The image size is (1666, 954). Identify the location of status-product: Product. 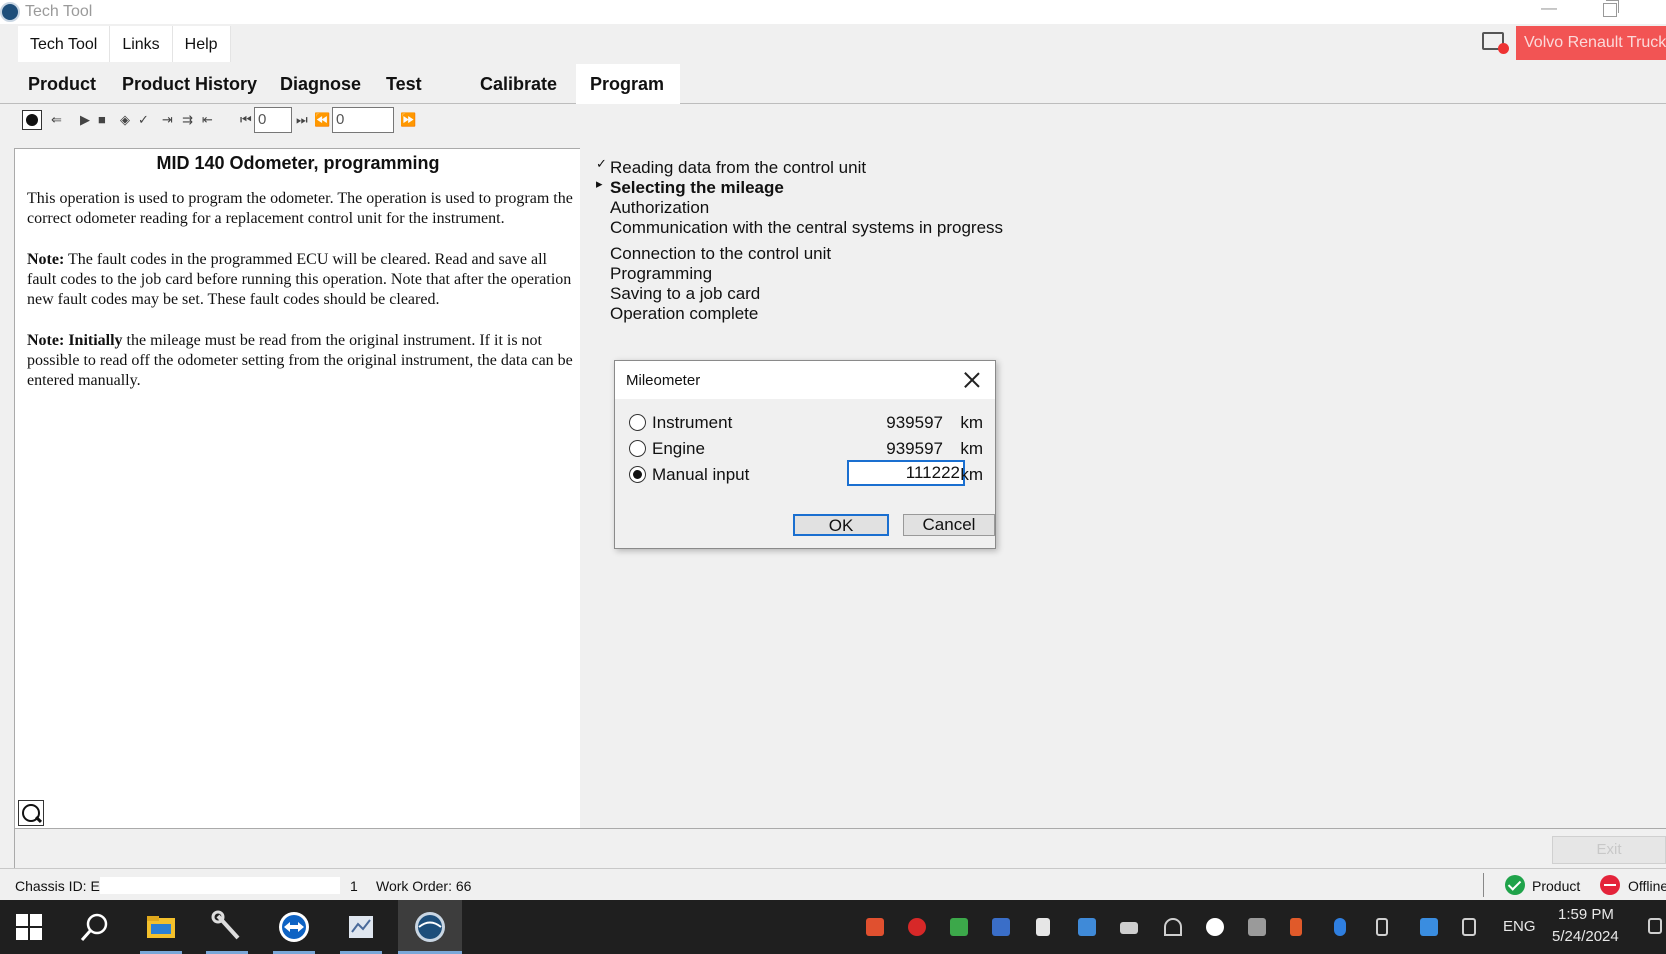
(1556, 886).